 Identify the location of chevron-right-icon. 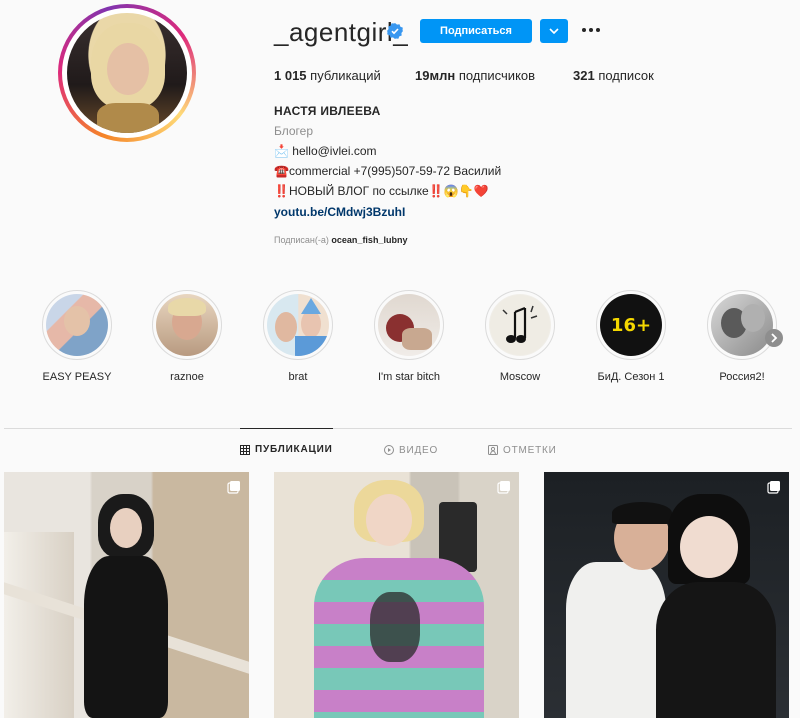
(774, 338).